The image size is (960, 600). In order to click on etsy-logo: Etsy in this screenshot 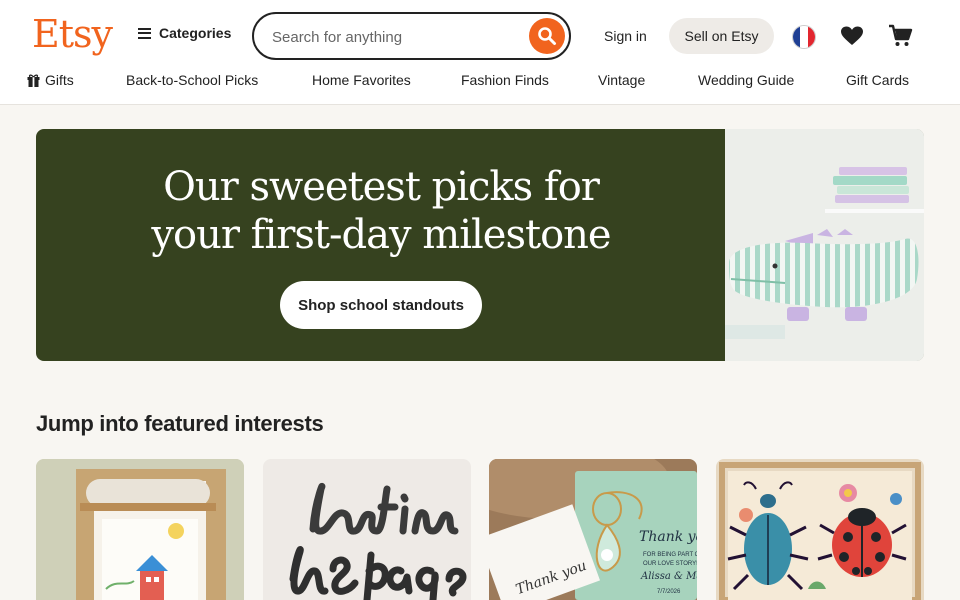, I will do `click(72, 34)`.